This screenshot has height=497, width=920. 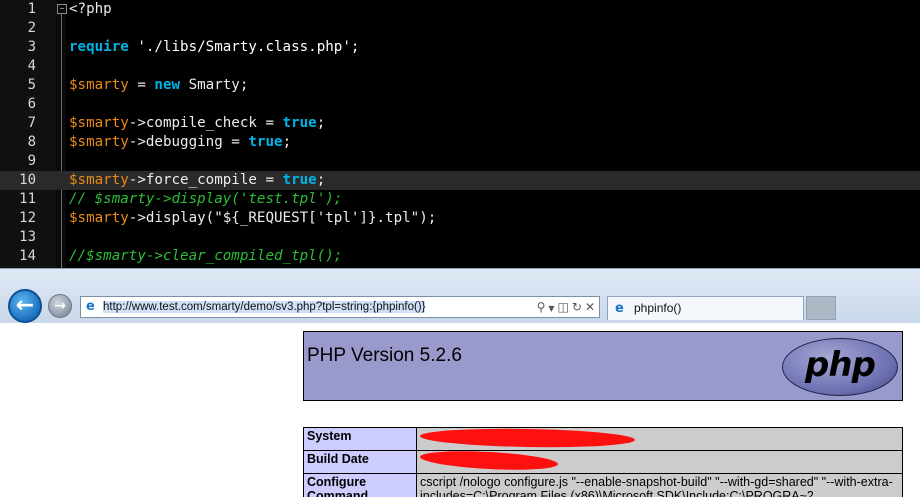 What do you see at coordinates (18, 161) in the screenshot?
I see `line-number: 9` at bounding box center [18, 161].